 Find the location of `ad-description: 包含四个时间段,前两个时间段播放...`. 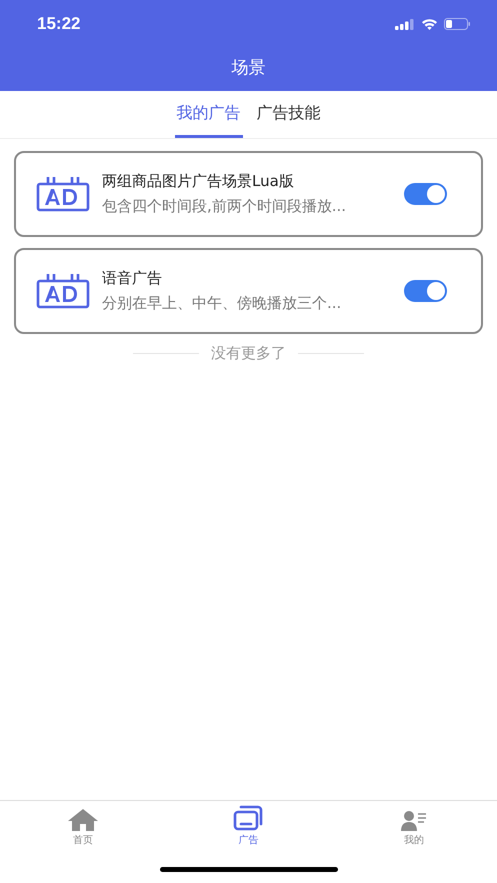

ad-description: 包含四个时间段,前两个时间段播放... is located at coordinates (225, 206).